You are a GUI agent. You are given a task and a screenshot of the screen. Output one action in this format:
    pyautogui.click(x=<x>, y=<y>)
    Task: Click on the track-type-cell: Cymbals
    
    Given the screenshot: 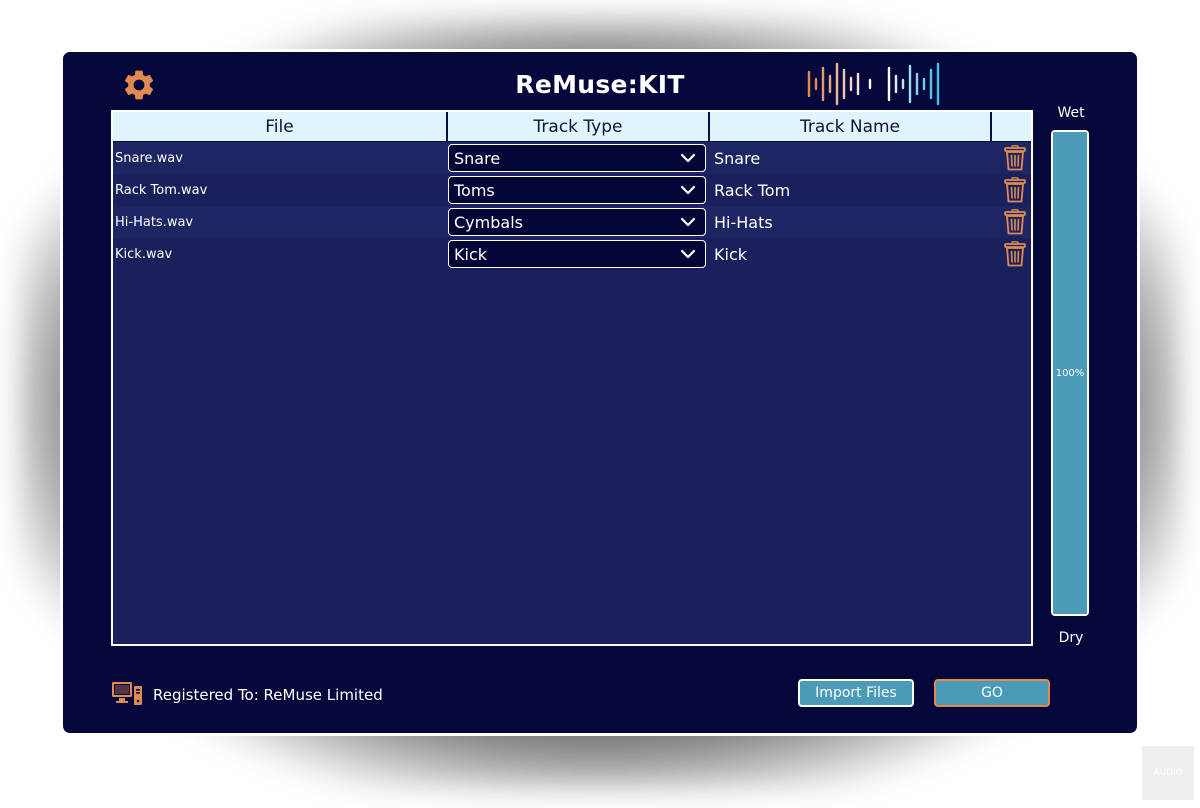 What is the action you would take?
    pyautogui.click(x=579, y=222)
    